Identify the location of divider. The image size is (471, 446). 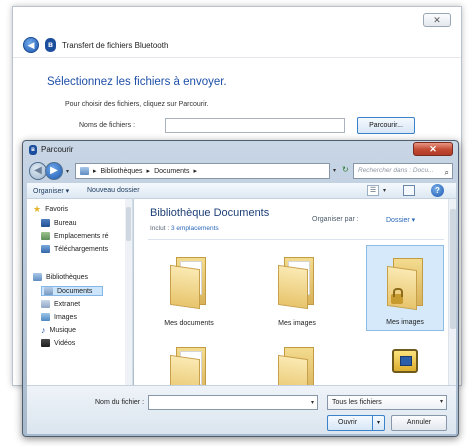
(296, 239).